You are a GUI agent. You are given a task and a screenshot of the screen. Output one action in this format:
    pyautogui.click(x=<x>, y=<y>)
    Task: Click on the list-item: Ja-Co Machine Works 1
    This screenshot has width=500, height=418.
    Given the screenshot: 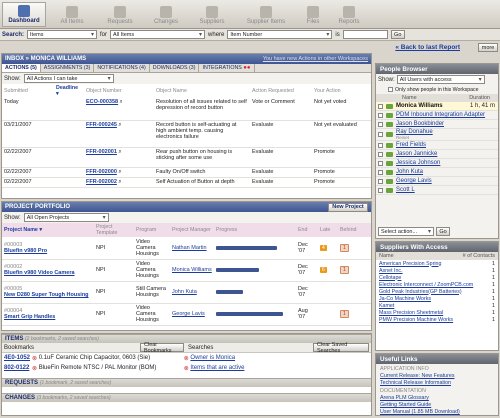 What is the action you would take?
    pyautogui.click(x=437, y=298)
    